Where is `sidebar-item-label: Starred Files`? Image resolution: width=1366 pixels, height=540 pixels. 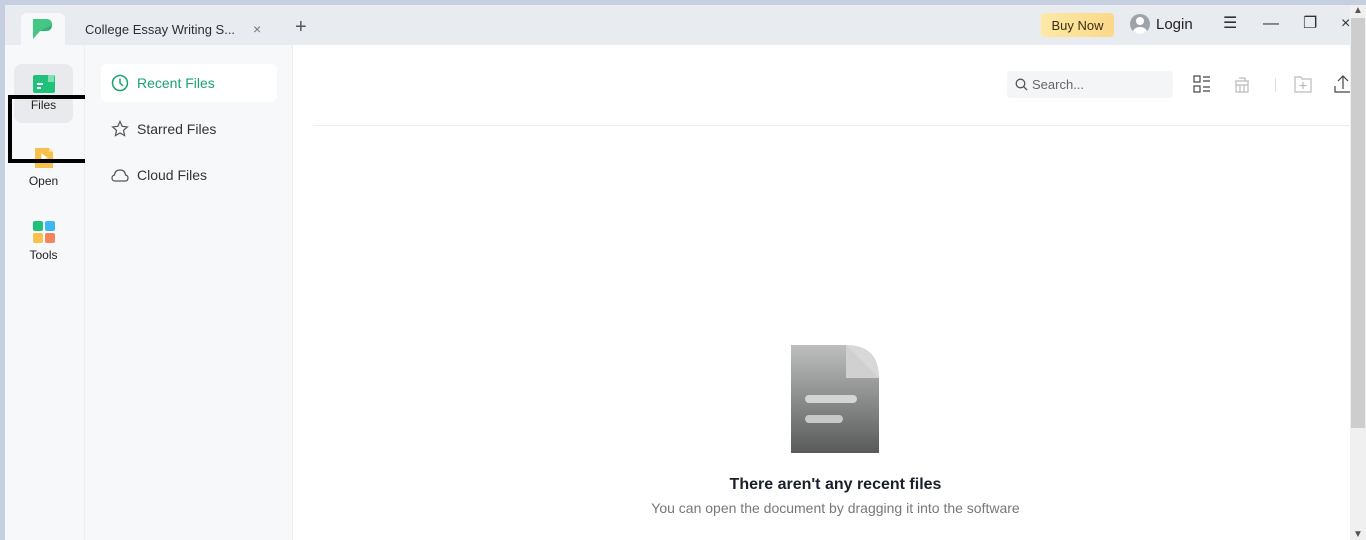
sidebar-item-label: Starred Files is located at coordinates (177, 129).